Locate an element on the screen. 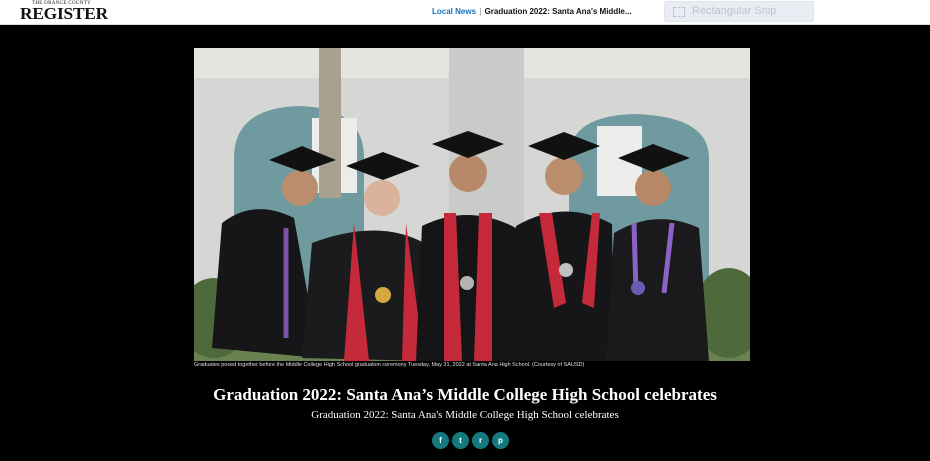  facebook-share-button: f is located at coordinates (440, 440).